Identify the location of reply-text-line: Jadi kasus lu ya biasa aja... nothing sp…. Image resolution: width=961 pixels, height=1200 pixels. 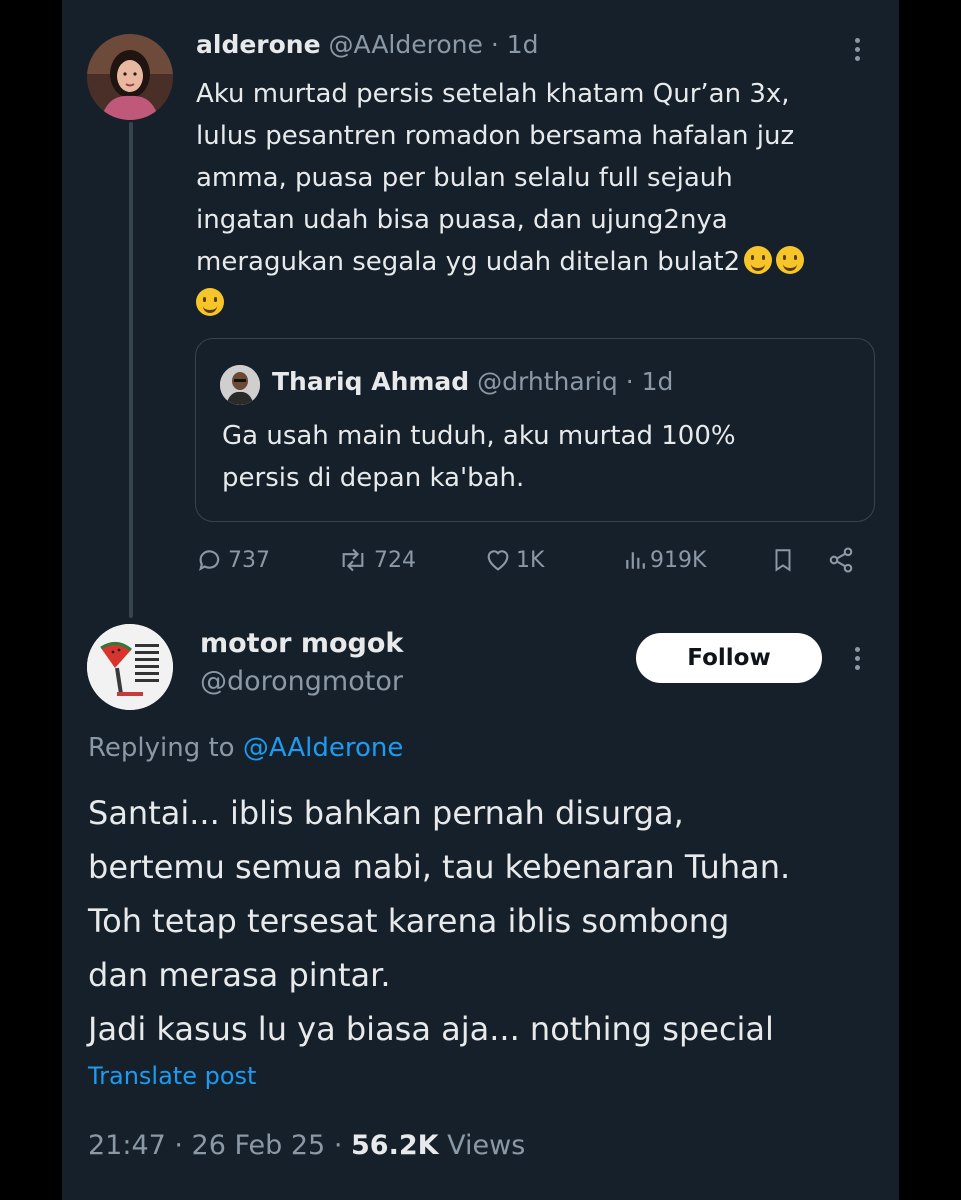
(431, 1029).